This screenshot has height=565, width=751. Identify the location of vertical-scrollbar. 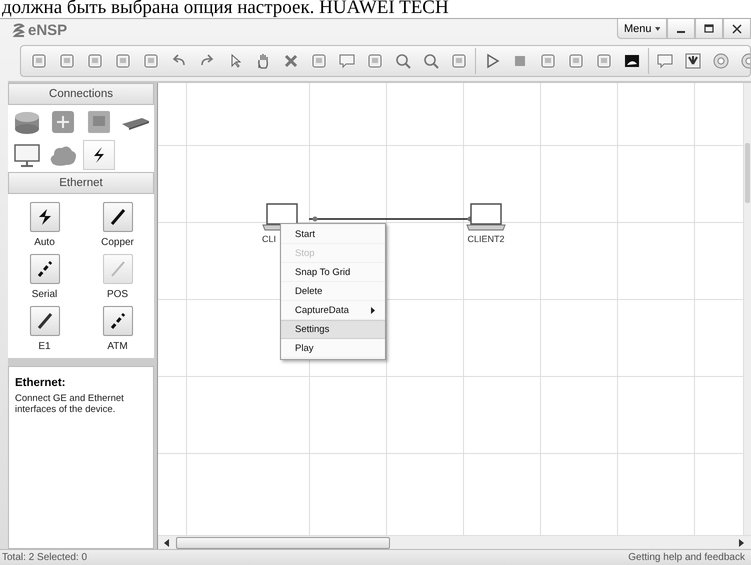
(747, 309).